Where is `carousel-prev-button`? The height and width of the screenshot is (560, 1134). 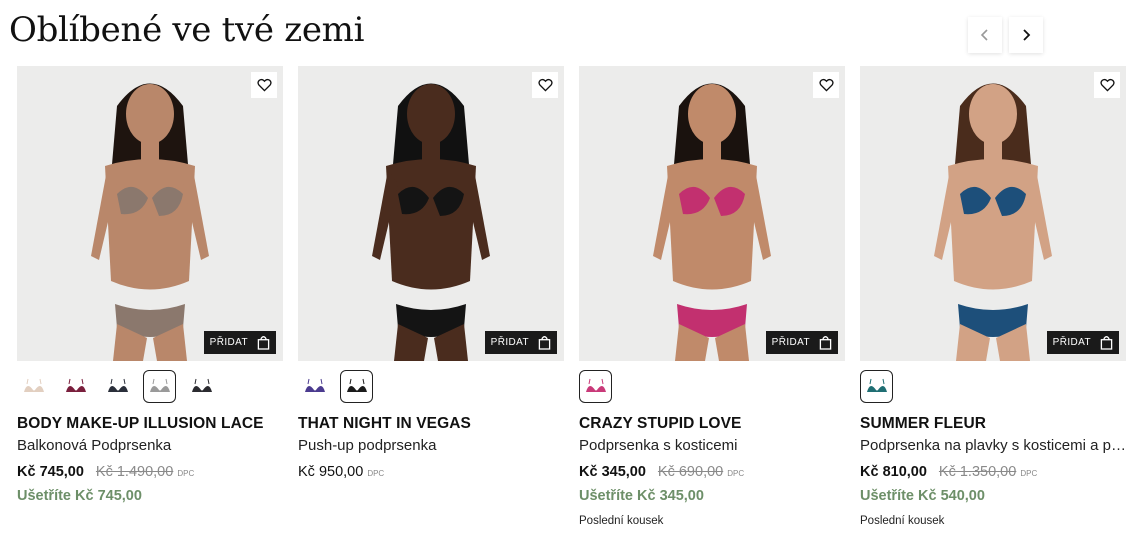 carousel-prev-button is located at coordinates (985, 35).